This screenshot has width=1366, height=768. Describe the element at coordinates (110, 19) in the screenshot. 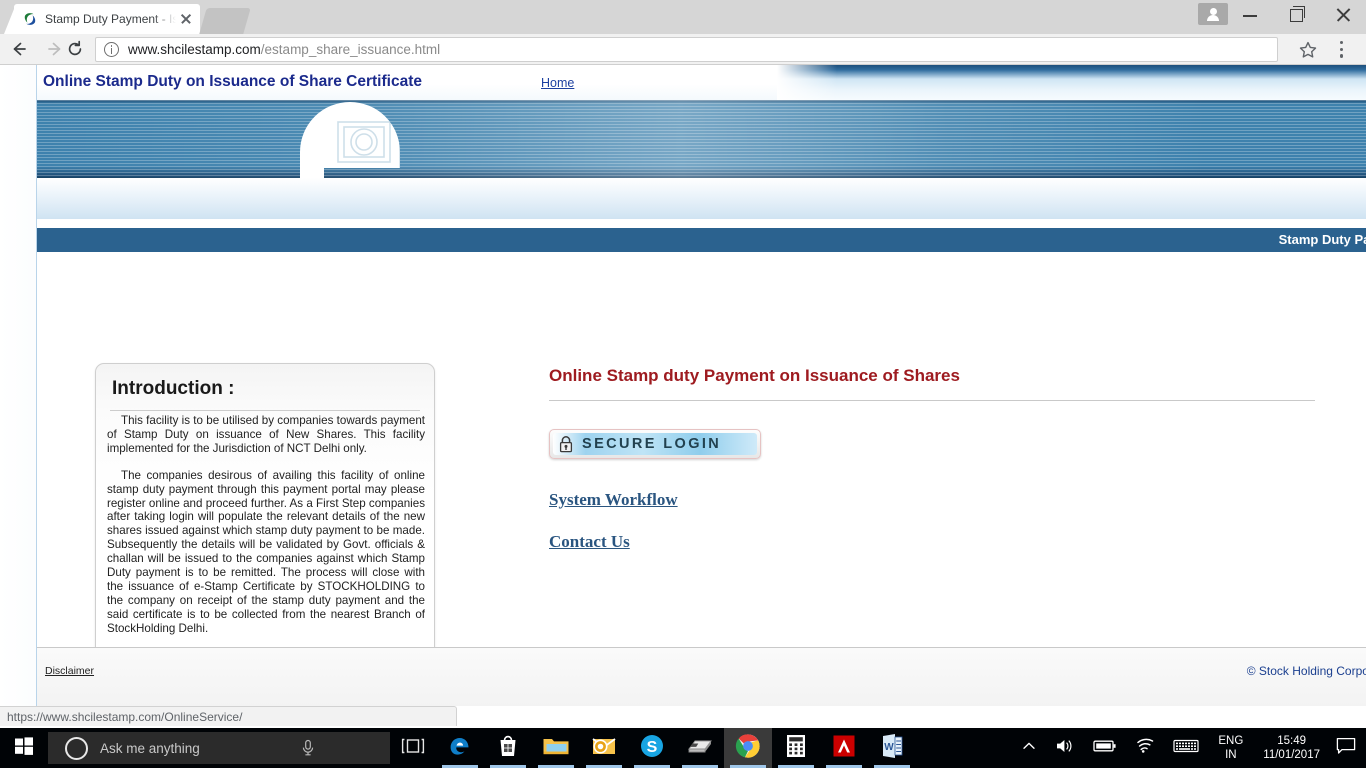

I see `tab-title: Stamp Duty Payment - Is` at that location.